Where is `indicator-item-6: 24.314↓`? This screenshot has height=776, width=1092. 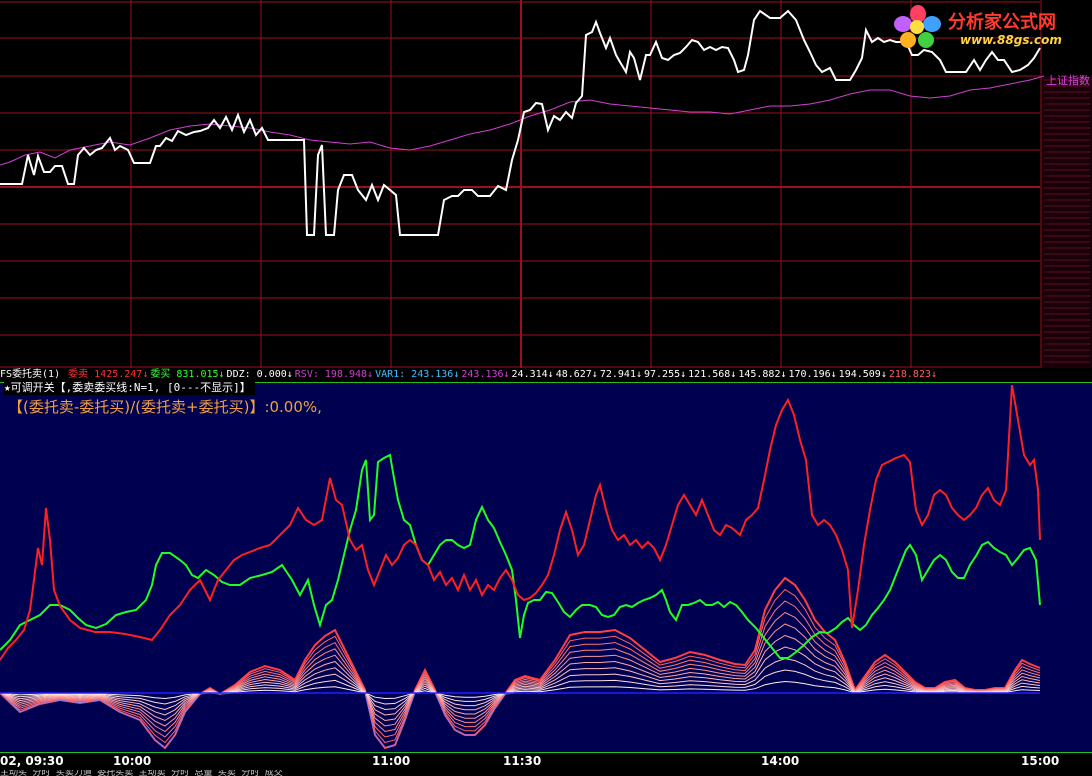 indicator-item-6: 24.314↓ is located at coordinates (532, 374).